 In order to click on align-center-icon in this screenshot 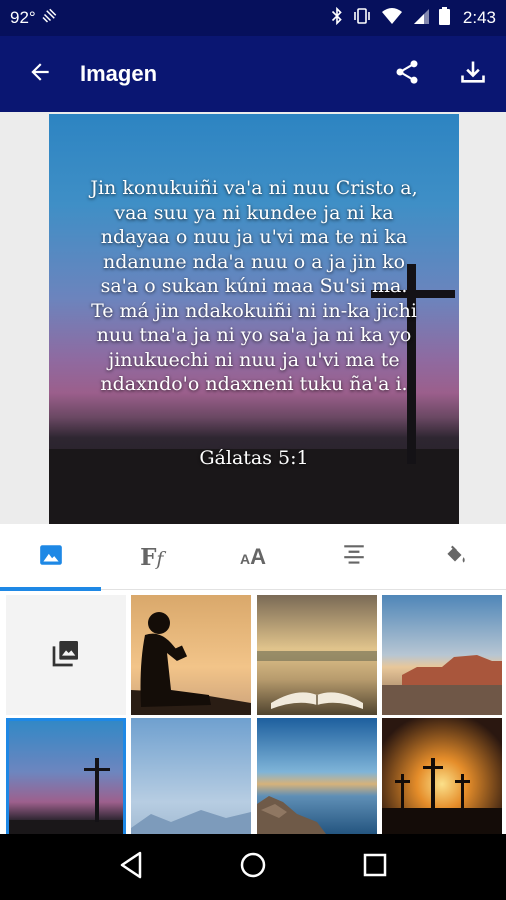, I will do `click(354, 557)`.